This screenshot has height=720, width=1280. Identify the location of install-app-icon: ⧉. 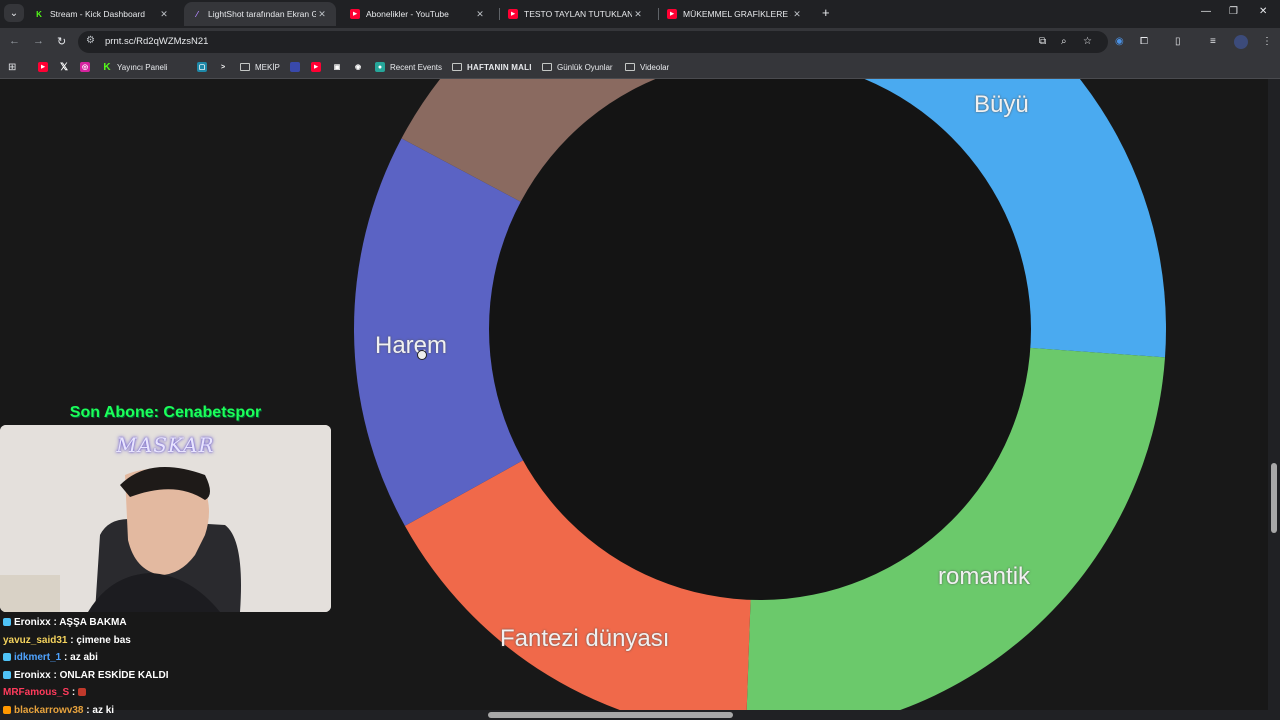
(1042, 41).